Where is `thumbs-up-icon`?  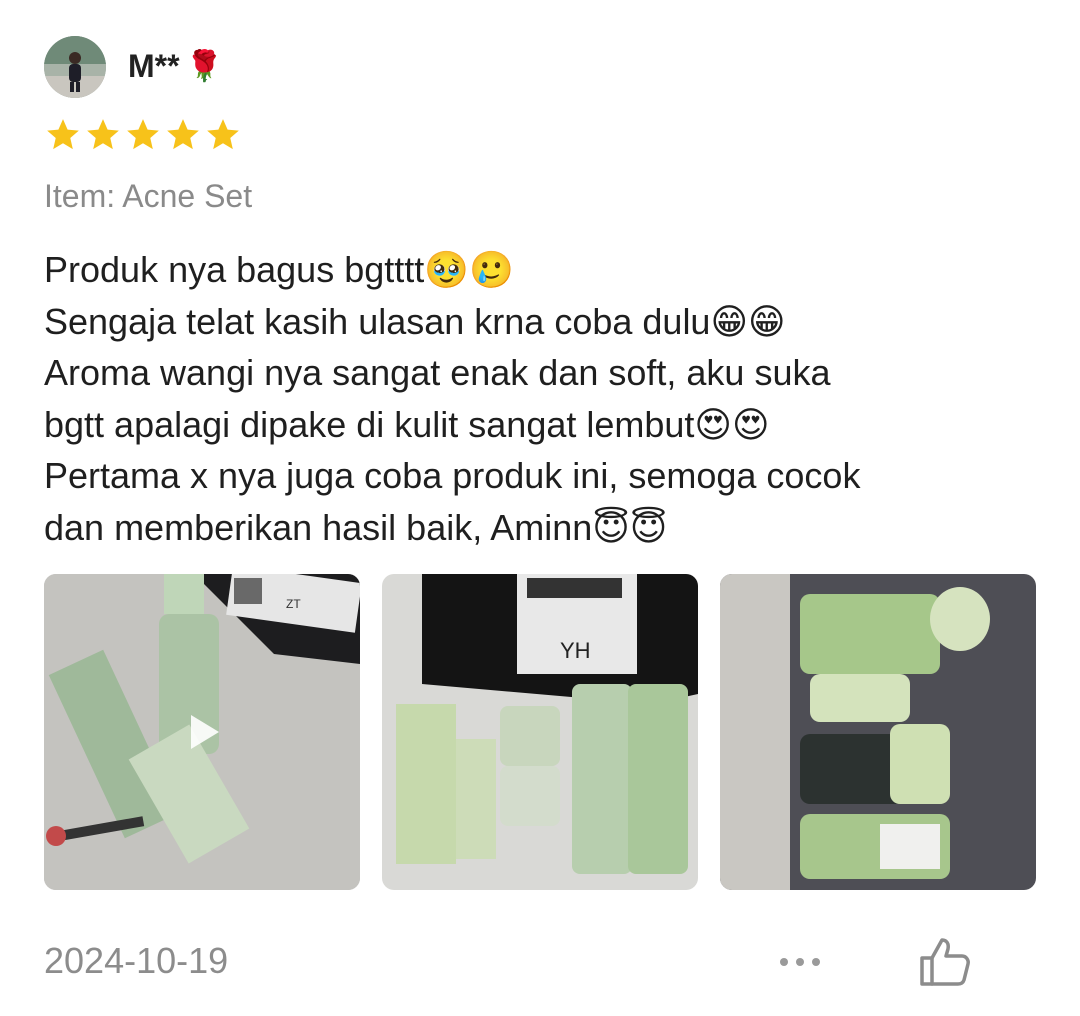
thumbs-up-icon is located at coordinates (944, 962).